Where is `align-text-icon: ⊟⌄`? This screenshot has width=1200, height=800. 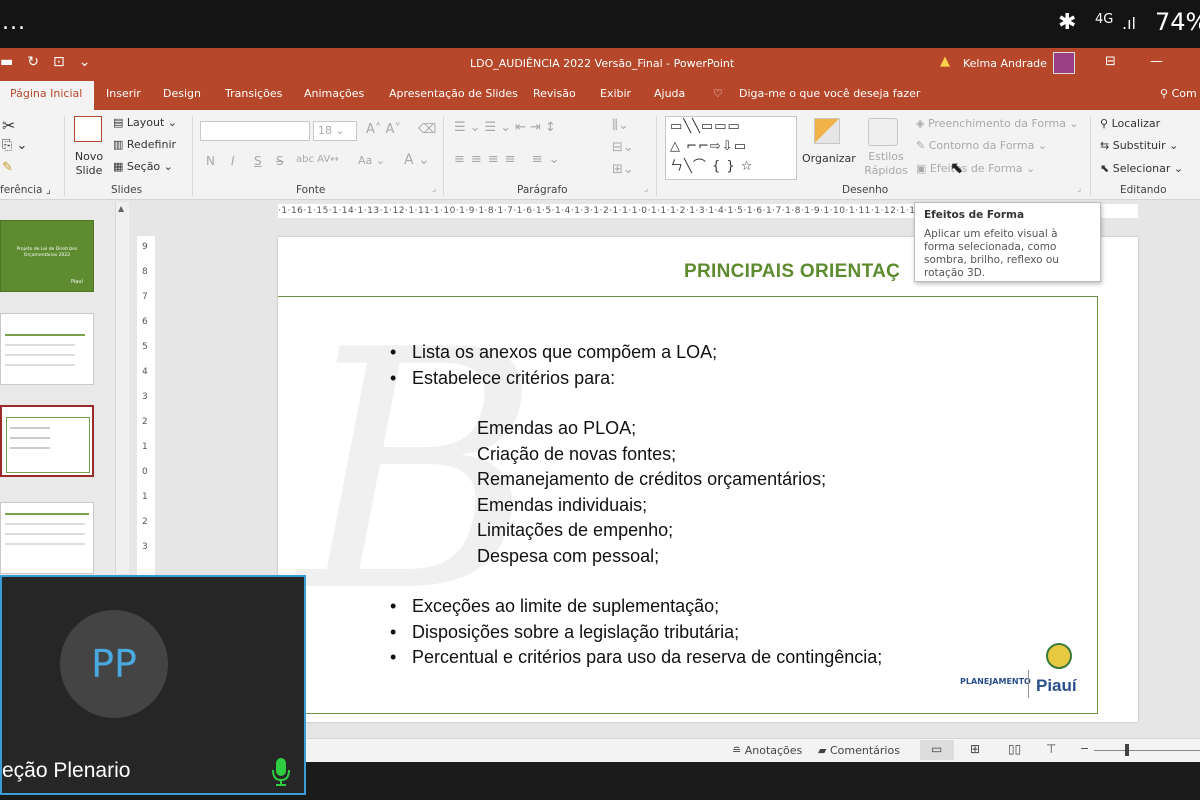 align-text-icon: ⊟⌄ is located at coordinates (623, 147).